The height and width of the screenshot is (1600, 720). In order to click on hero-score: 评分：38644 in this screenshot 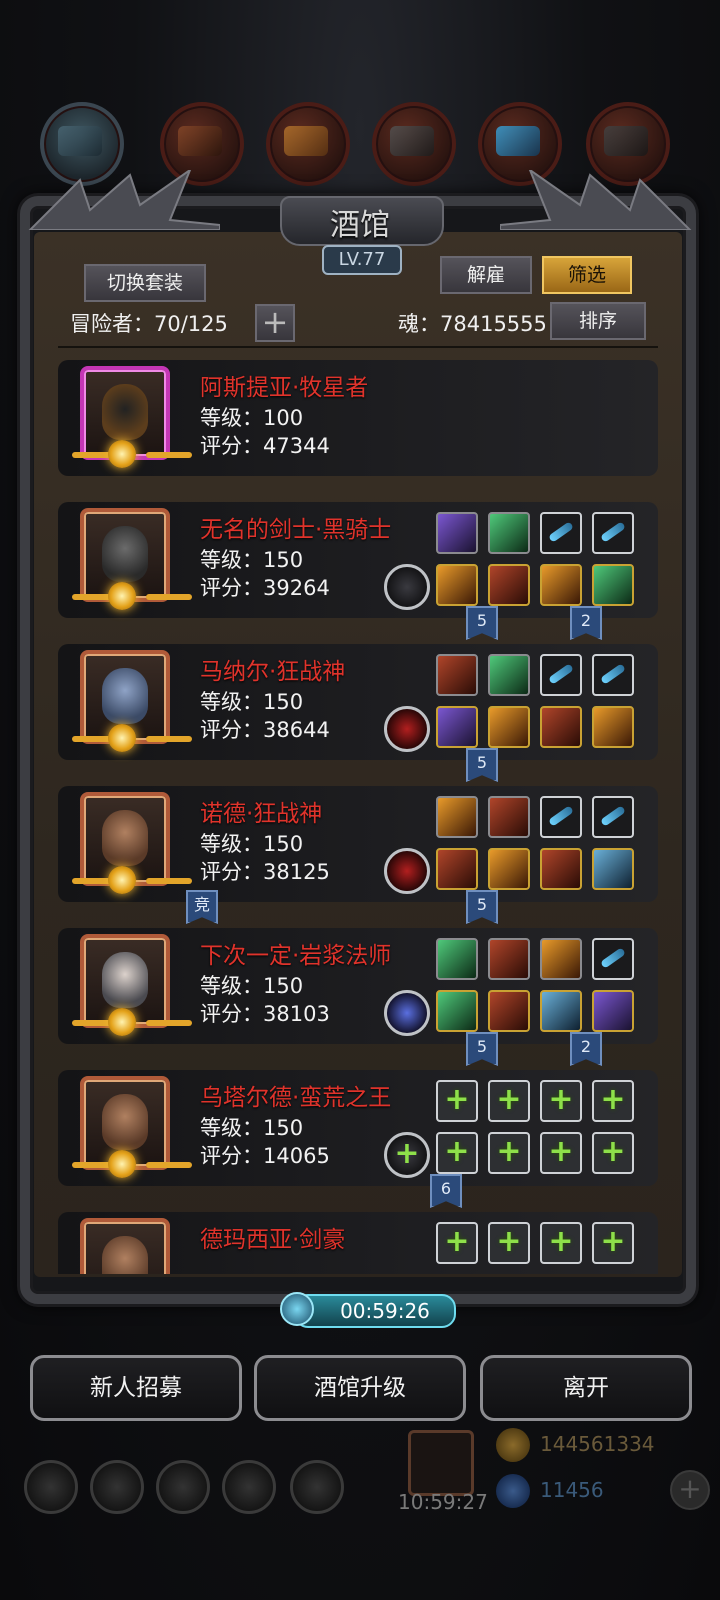, I will do `click(265, 730)`.